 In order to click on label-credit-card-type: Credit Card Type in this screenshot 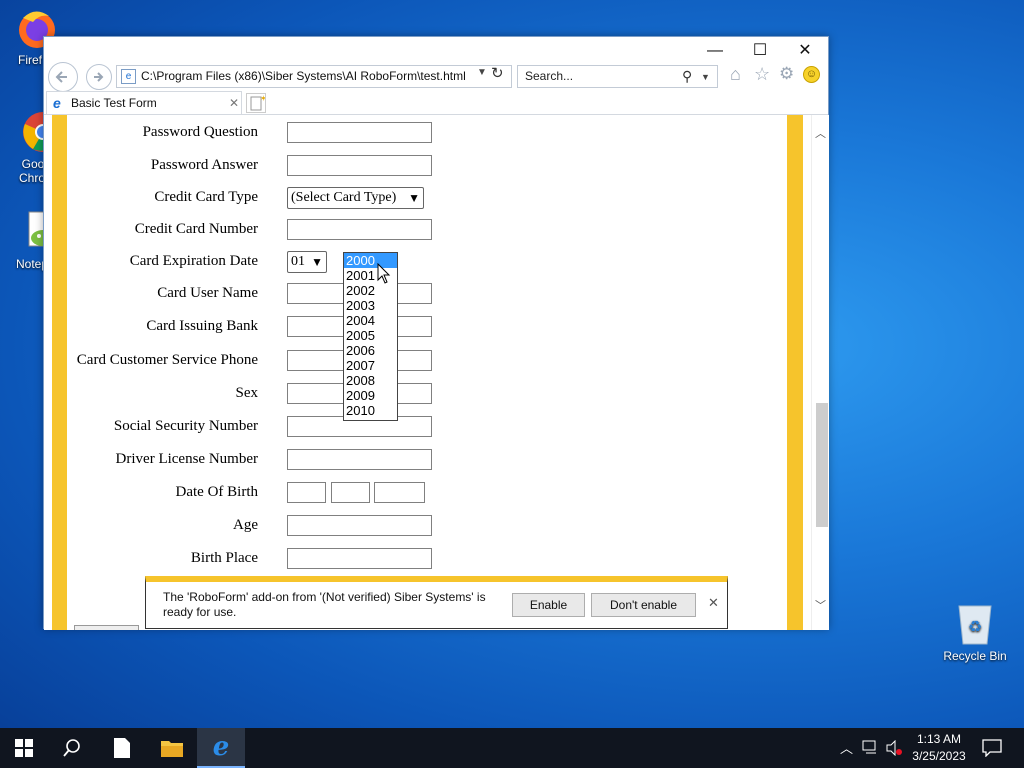, I will do `click(206, 197)`.